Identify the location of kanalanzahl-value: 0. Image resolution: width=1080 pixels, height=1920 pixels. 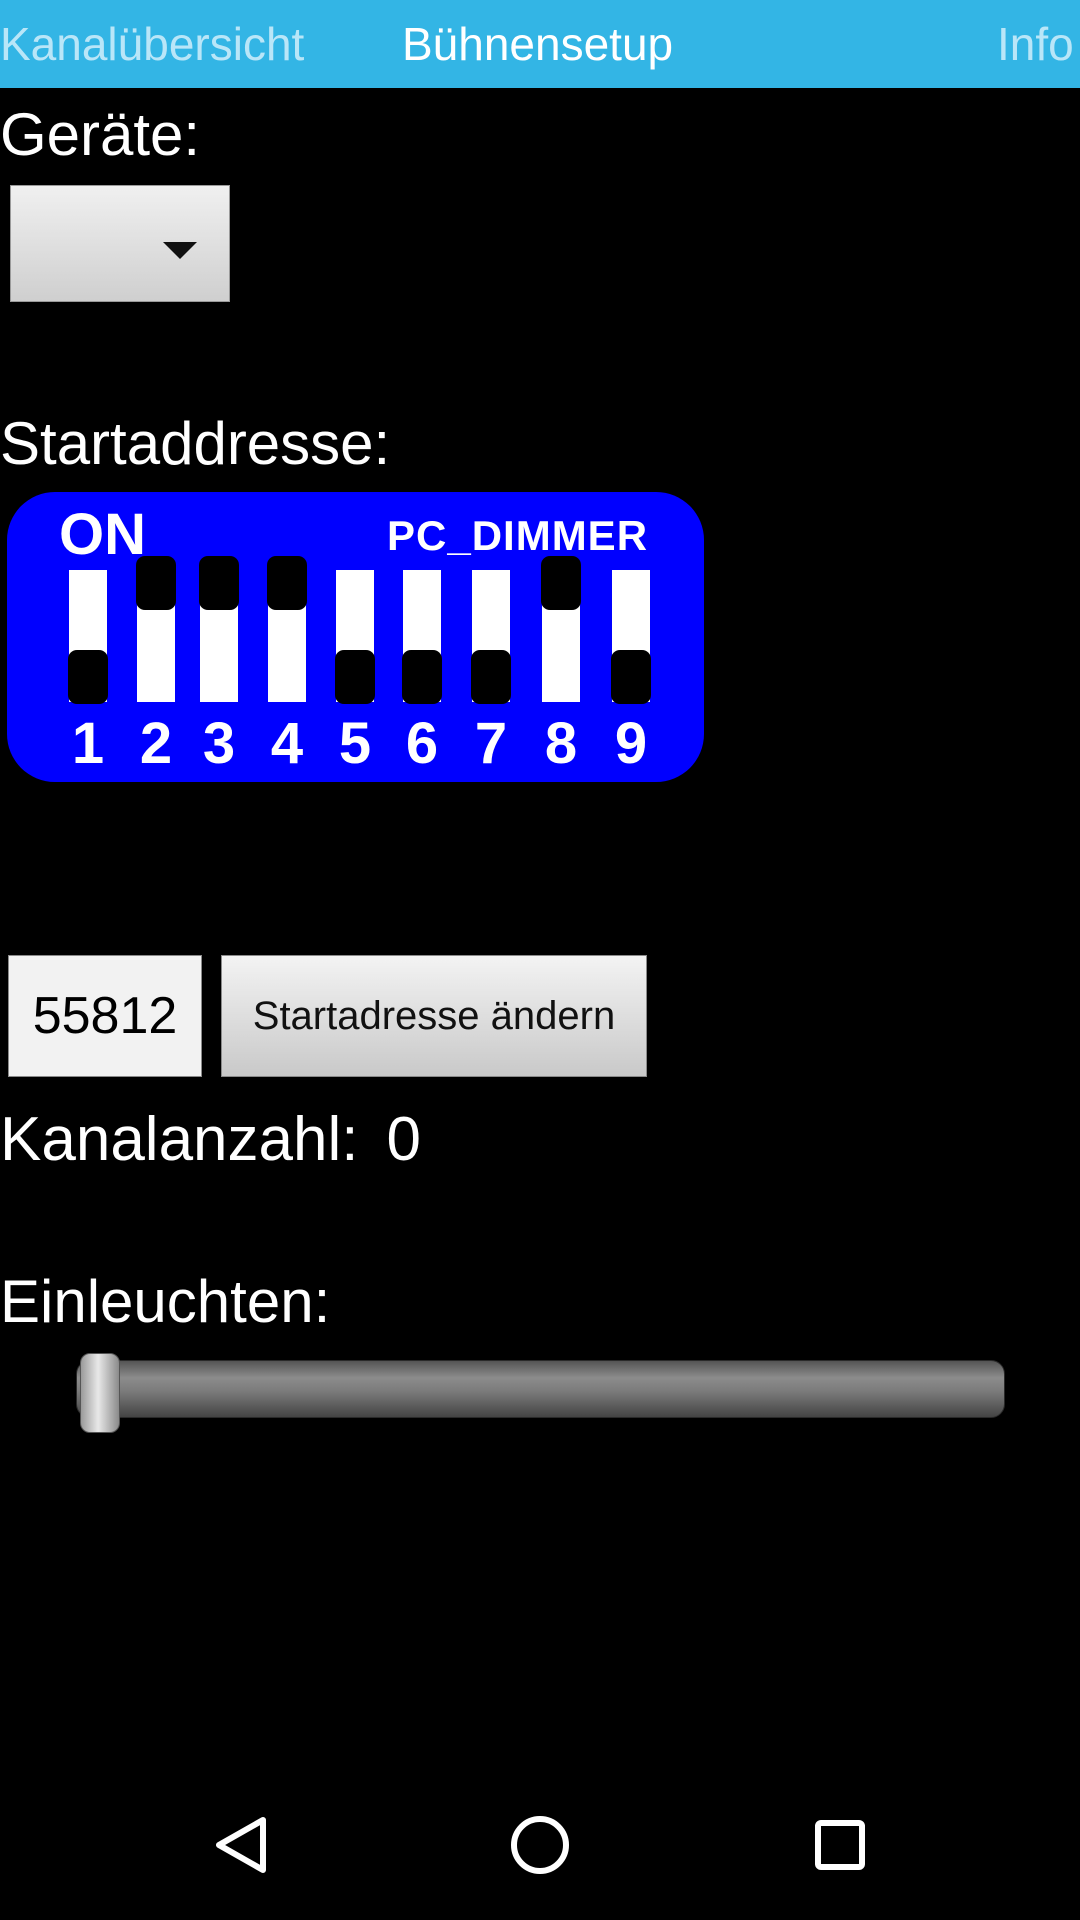
(403, 1139).